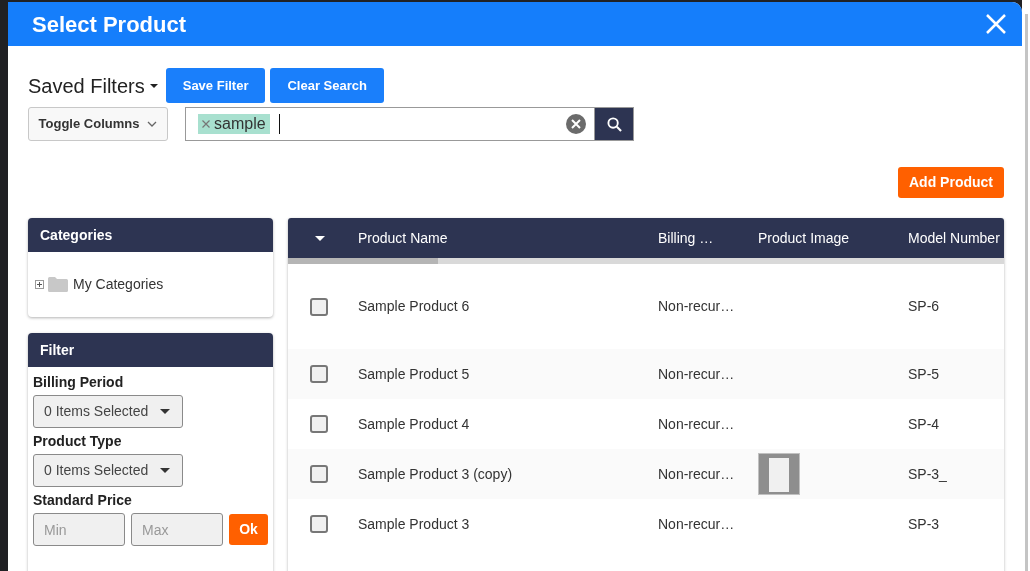 This screenshot has width=1030, height=571. What do you see at coordinates (79, 382) in the screenshot?
I see `filter-label: Billing Period` at bounding box center [79, 382].